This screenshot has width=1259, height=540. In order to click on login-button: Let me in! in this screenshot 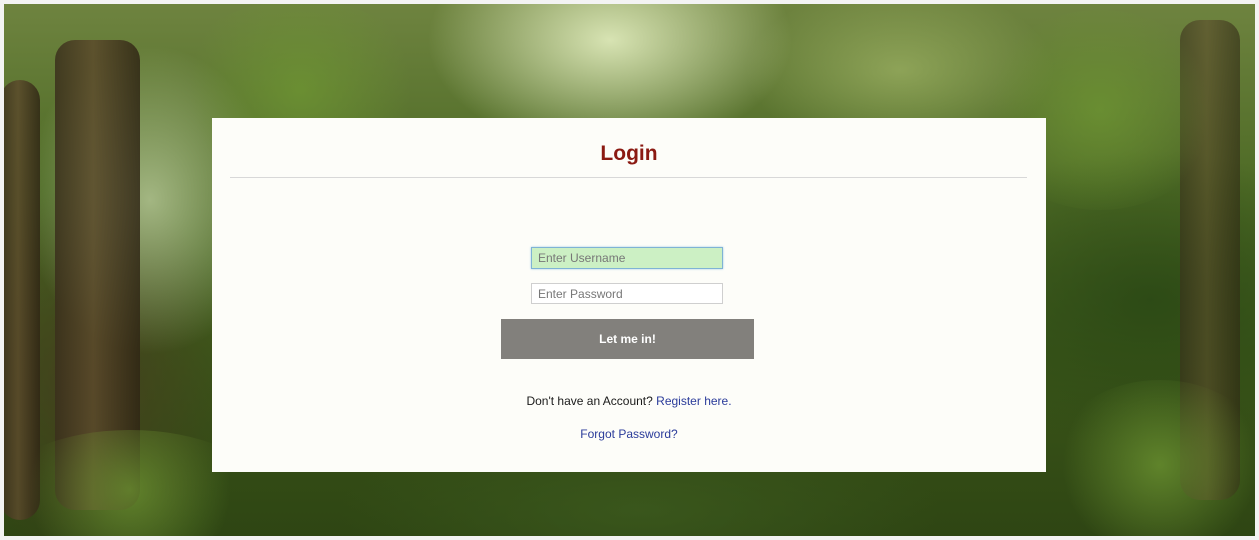, I will do `click(627, 339)`.